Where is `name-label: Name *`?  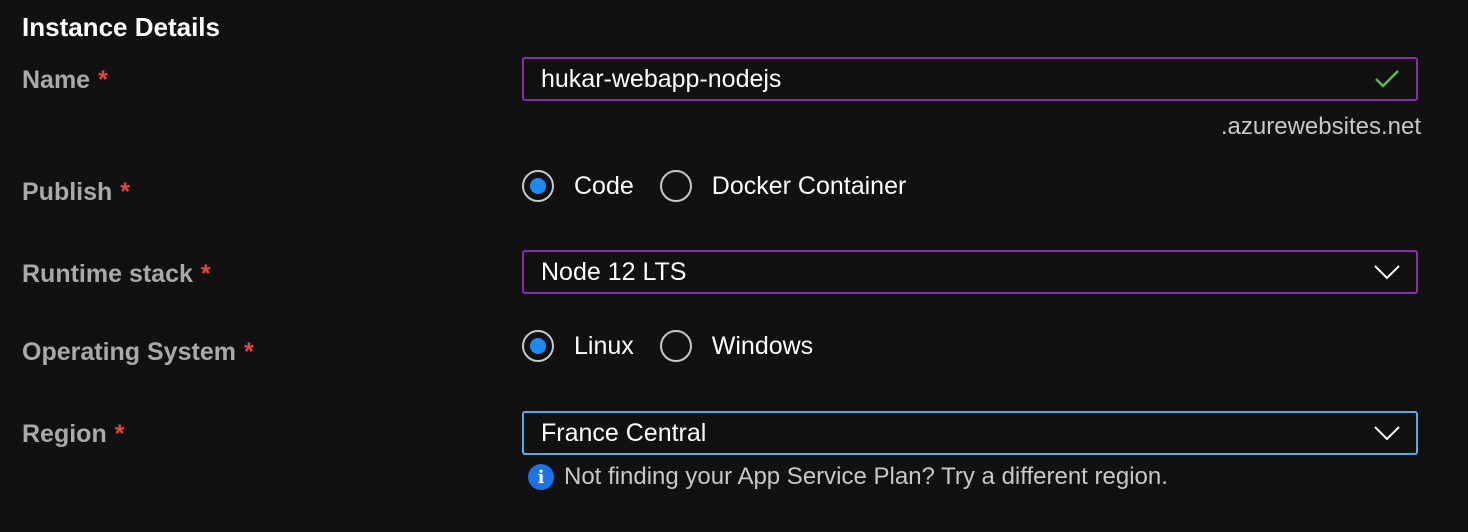
name-label: Name * is located at coordinates (65, 80).